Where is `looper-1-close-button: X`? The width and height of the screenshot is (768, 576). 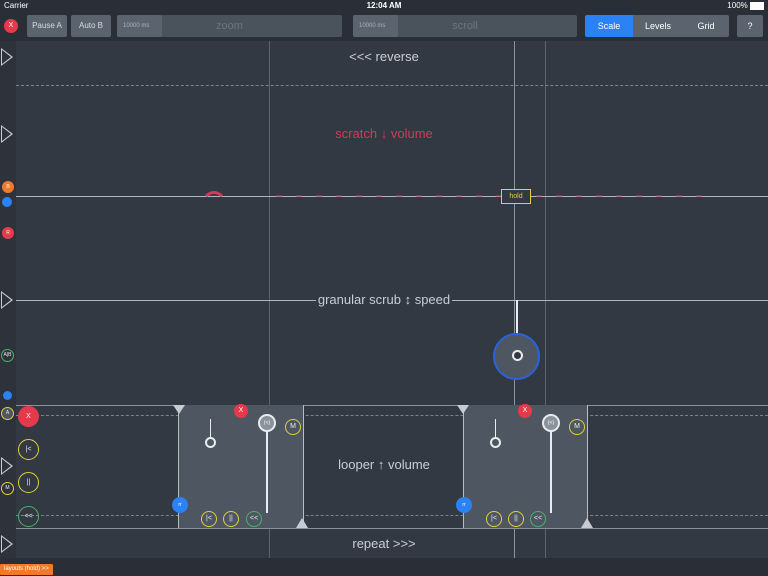
looper-1-close-button: X is located at coordinates (241, 411).